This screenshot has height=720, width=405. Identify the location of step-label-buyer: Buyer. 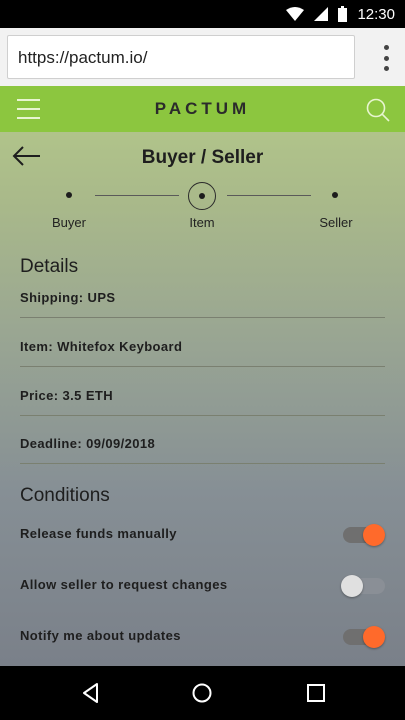
(69, 222).